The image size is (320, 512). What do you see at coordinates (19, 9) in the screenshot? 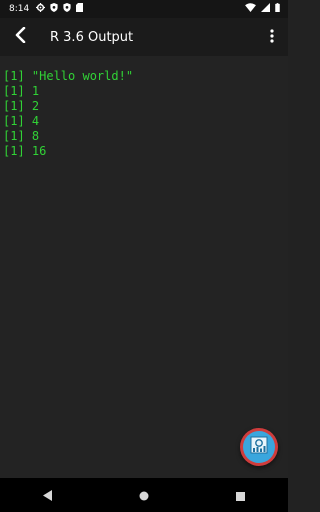
I see `status-time: 8:14` at bounding box center [19, 9].